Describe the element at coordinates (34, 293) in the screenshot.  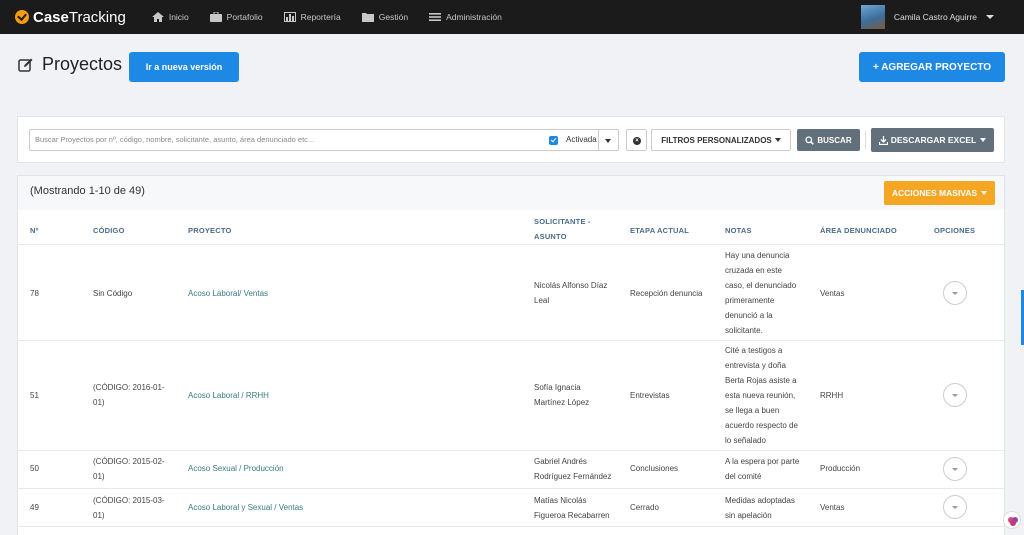
I see `cell-n: 78` at that location.